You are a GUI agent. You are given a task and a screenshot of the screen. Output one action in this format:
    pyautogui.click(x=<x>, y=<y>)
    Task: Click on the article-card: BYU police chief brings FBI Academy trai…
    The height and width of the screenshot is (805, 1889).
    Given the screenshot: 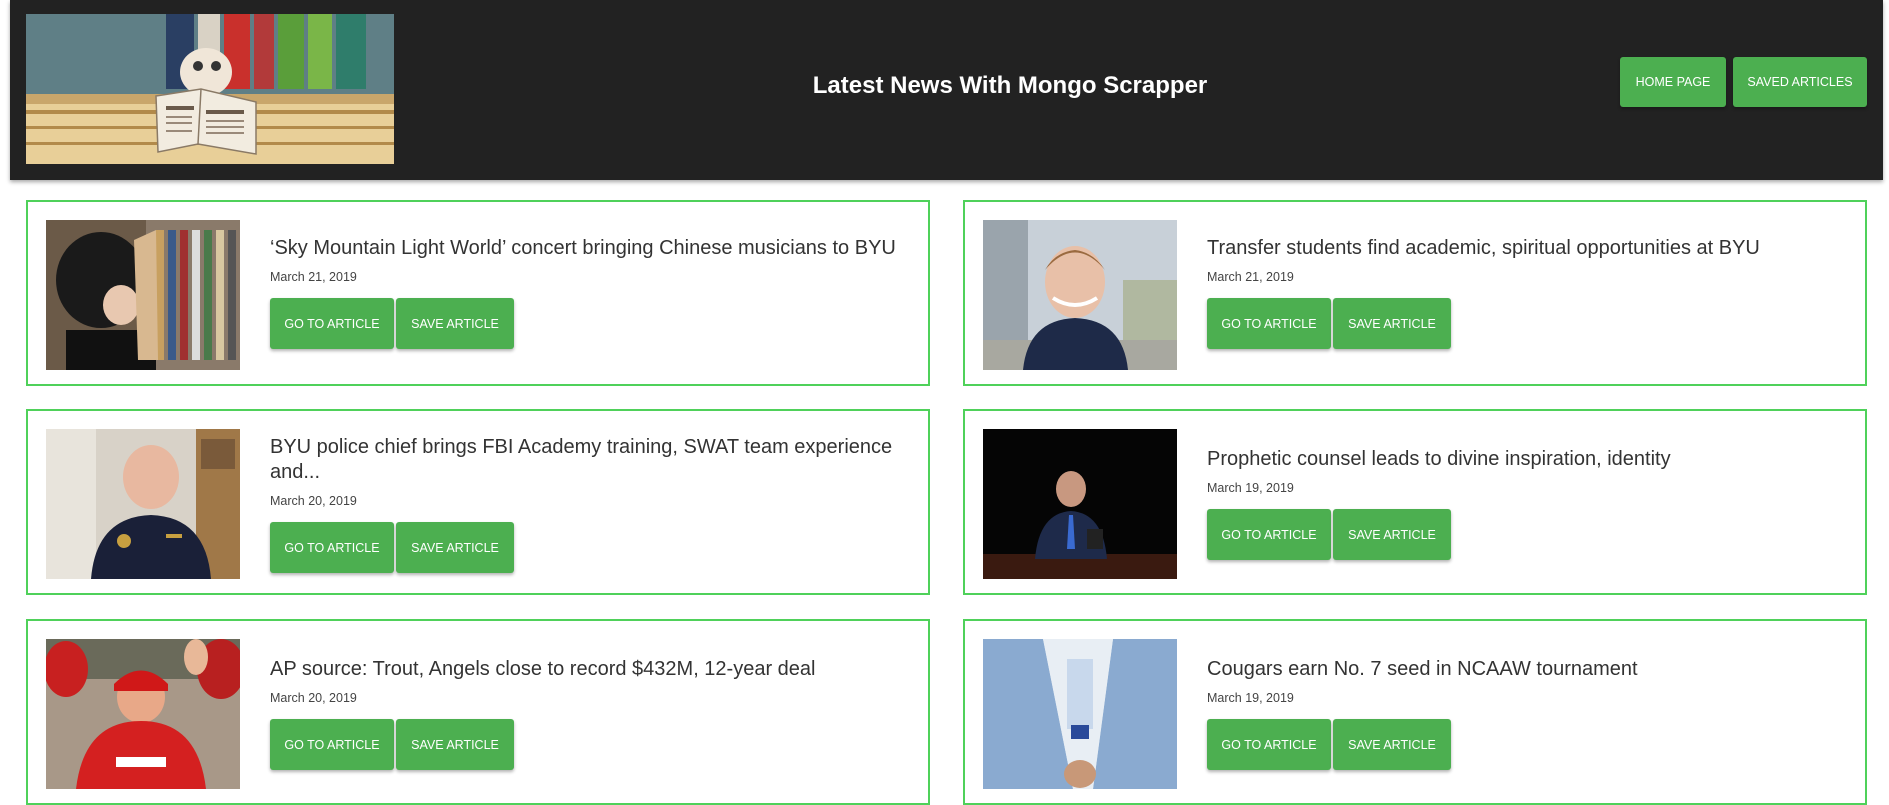 What is the action you would take?
    pyautogui.click(x=478, y=502)
    